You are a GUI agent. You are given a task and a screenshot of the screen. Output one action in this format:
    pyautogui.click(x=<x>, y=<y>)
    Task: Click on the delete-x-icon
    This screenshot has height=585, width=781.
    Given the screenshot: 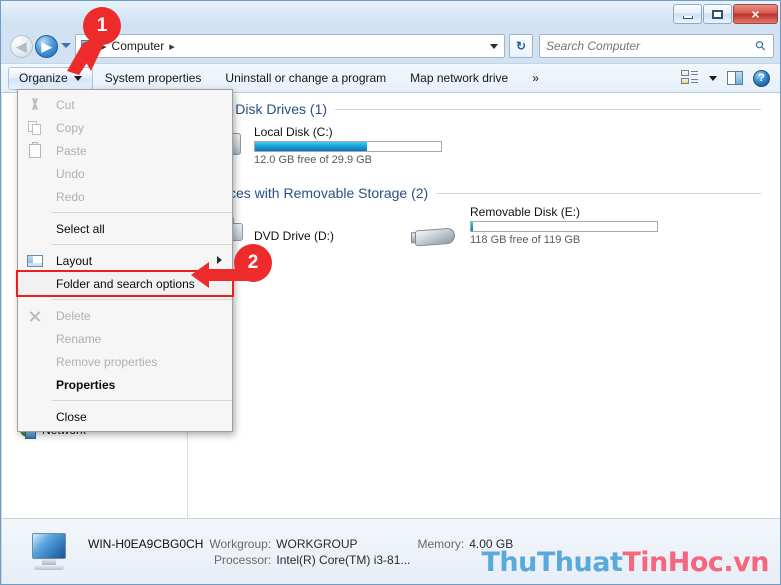 What is the action you would take?
    pyautogui.click(x=35, y=316)
    